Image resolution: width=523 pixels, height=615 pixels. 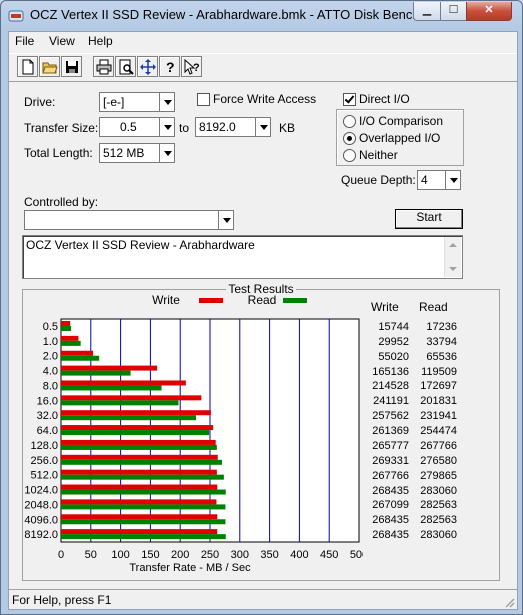 What do you see at coordinates (103, 66) in the screenshot?
I see `print-button` at bounding box center [103, 66].